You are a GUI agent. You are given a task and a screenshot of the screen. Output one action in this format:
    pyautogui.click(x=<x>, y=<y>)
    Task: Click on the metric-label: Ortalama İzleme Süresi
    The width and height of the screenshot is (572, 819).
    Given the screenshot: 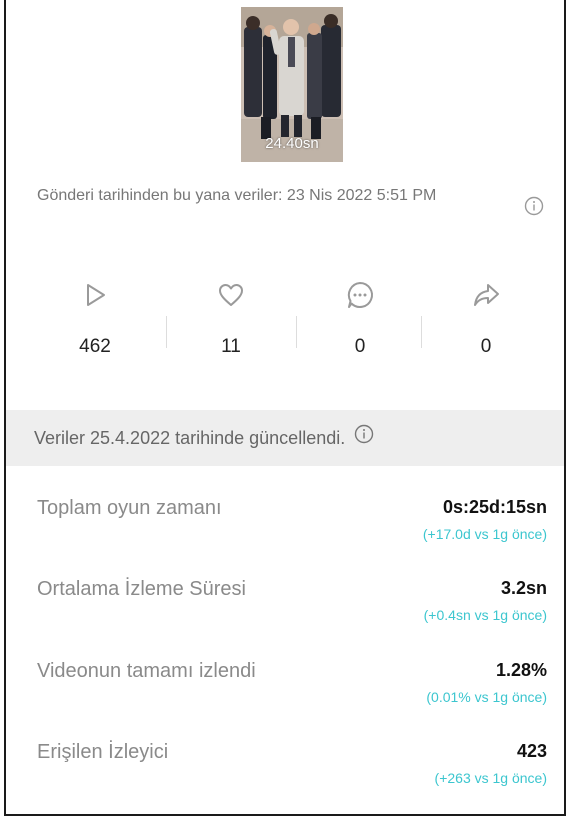 What is the action you would take?
    pyautogui.click(x=141, y=589)
    